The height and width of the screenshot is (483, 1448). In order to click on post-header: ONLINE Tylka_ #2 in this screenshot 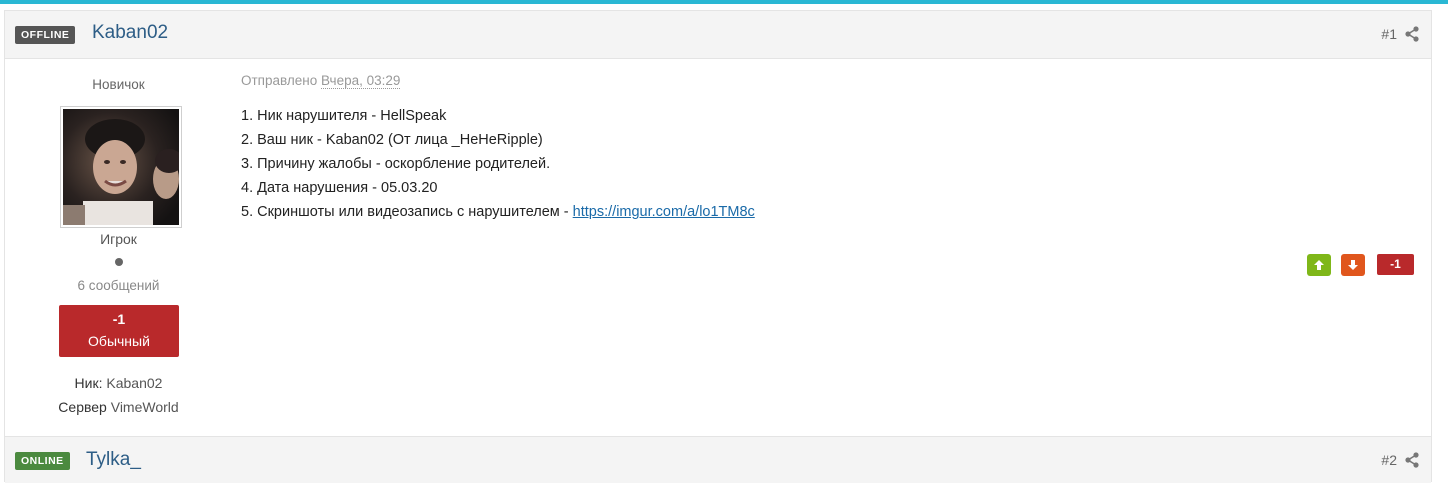, I will do `click(718, 460)`.